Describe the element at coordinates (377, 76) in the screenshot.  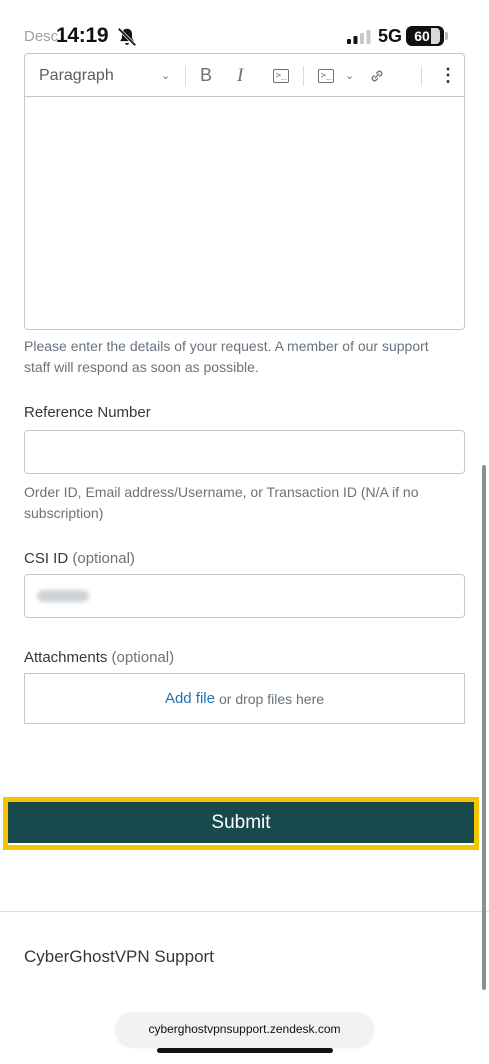
I see `link-icon` at that location.